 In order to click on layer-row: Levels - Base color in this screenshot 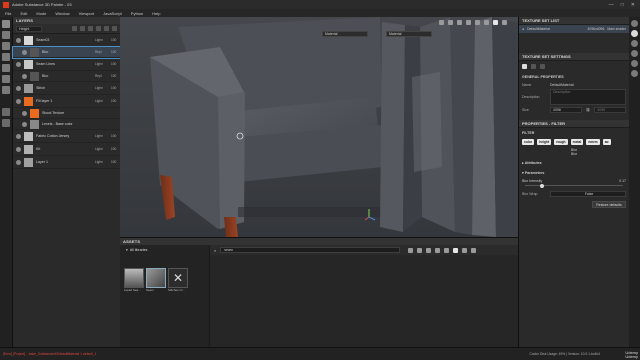, I will do `click(66, 124)`.